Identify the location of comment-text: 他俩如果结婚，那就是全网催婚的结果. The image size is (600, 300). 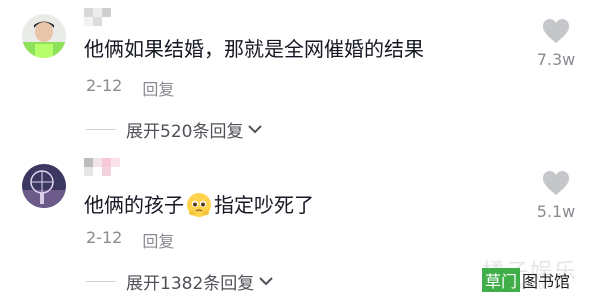
(254, 49).